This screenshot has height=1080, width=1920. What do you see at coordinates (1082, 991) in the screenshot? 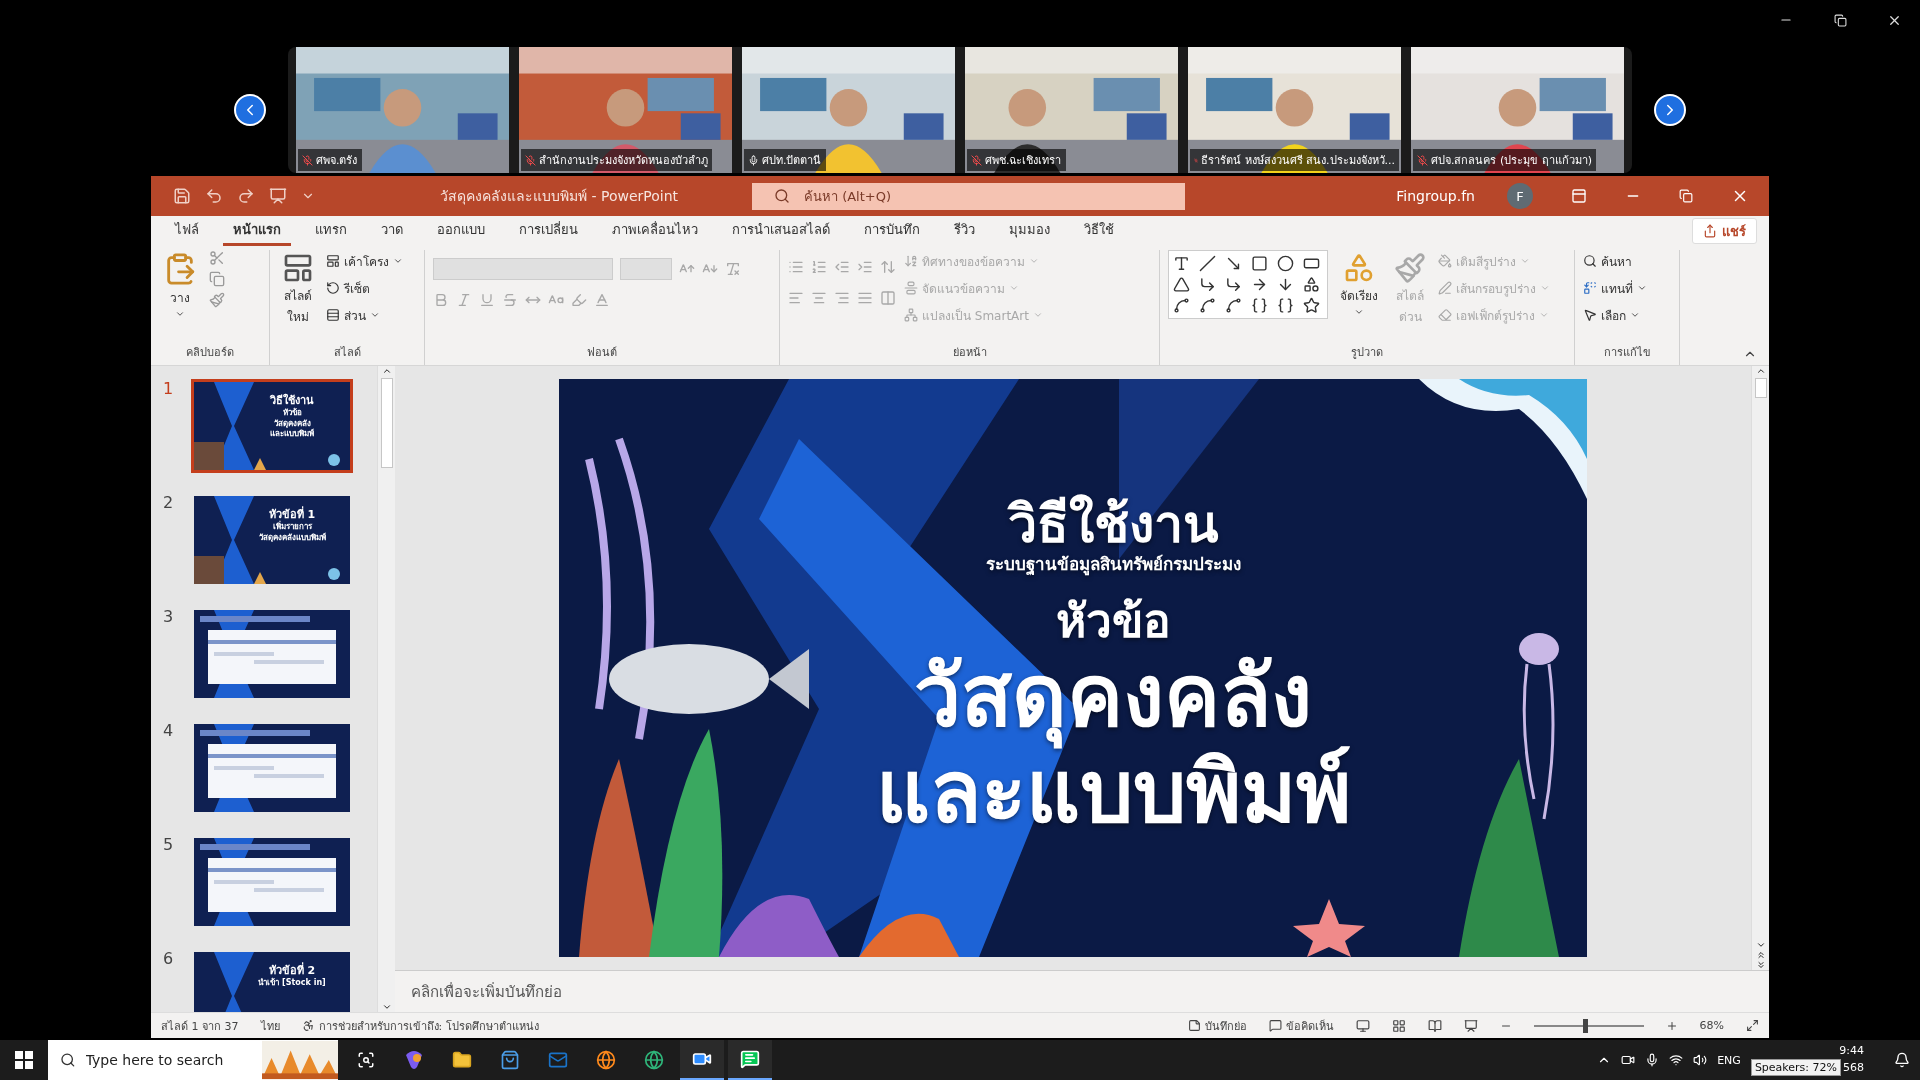
I see `notes-field: คลิกเพื่อจะเพิ่มบันทึกย่อ` at bounding box center [1082, 991].